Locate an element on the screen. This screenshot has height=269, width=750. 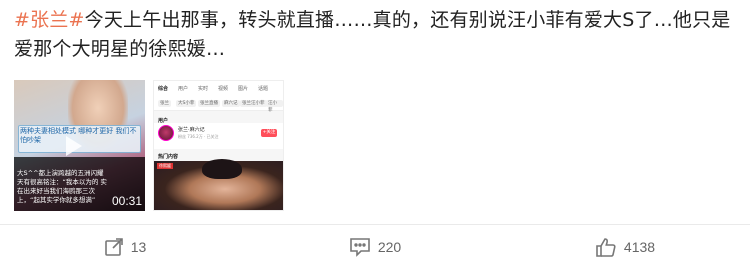
screenshot-tab: 用户 is located at coordinates (183, 89).